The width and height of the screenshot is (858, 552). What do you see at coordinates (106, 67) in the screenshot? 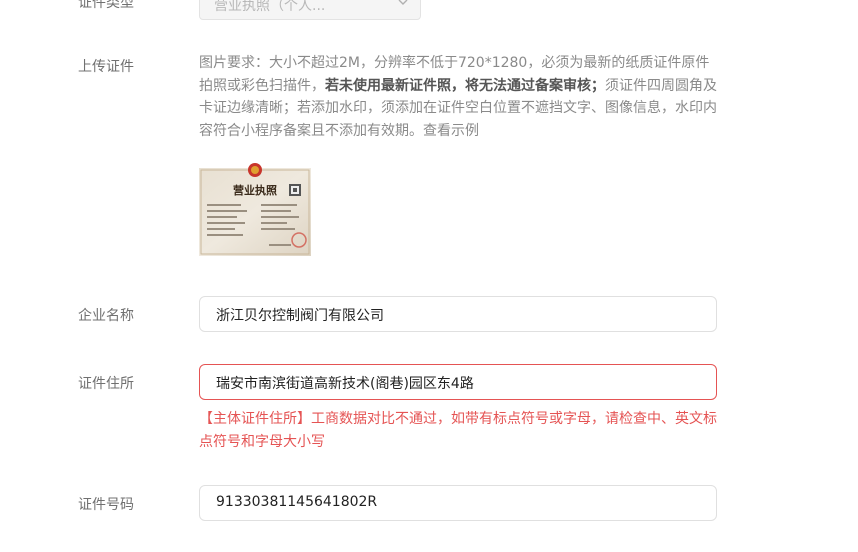
I see `upload-label: 上传证件` at bounding box center [106, 67].